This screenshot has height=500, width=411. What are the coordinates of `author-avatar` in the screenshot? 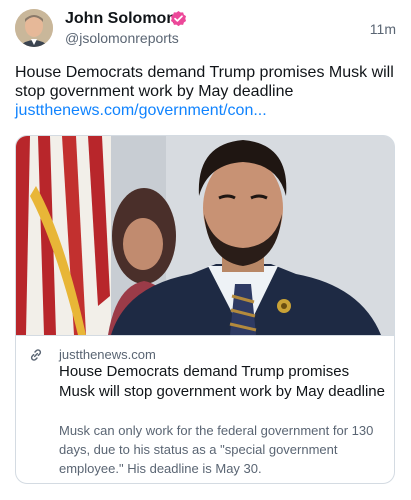 It's located at (34, 28).